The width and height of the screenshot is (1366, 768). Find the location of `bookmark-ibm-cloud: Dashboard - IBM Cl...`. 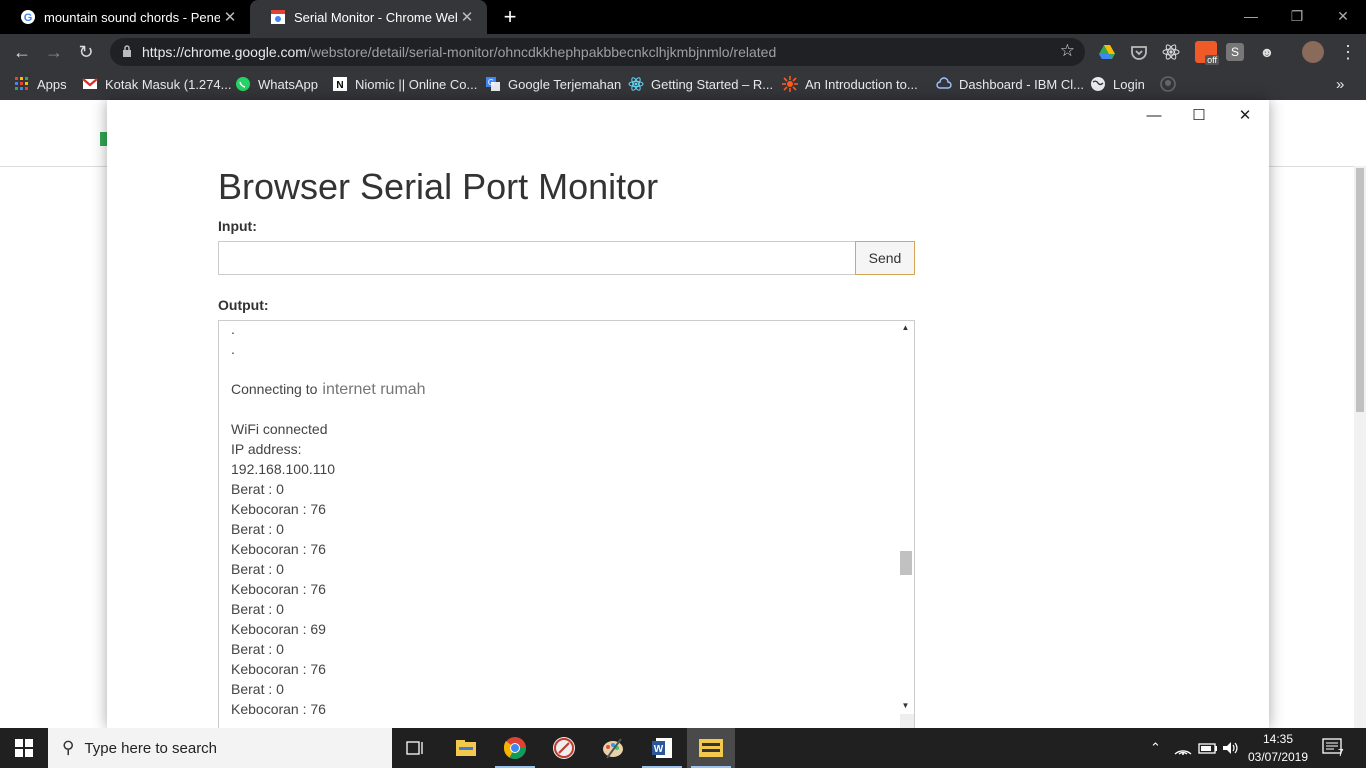

bookmark-ibm-cloud: Dashboard - IBM Cl... is located at coordinates (1010, 84).